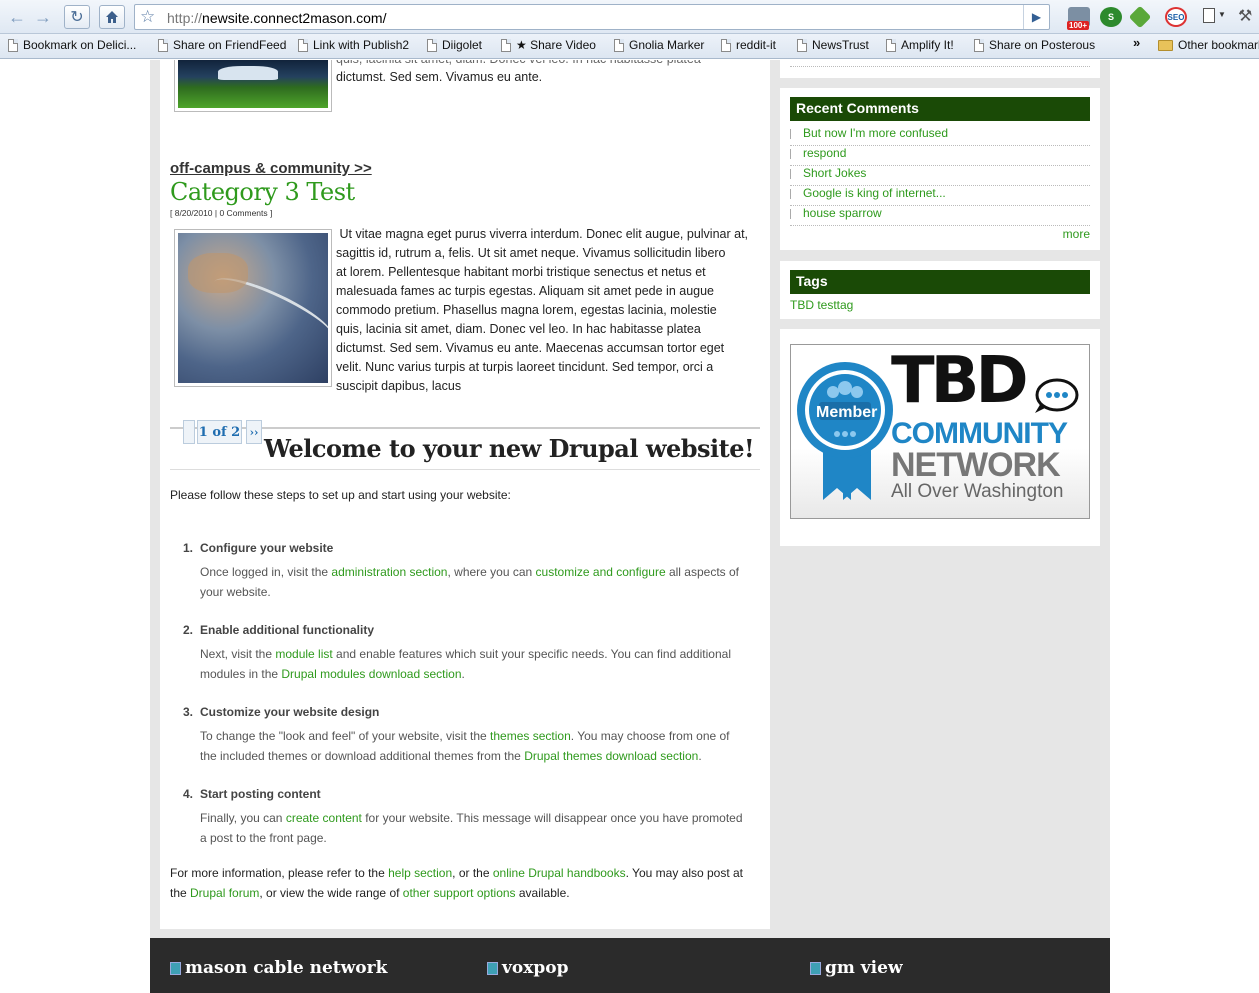  Describe the element at coordinates (462, 45) in the screenshot. I see `bookmark-label: Diigolet` at that location.